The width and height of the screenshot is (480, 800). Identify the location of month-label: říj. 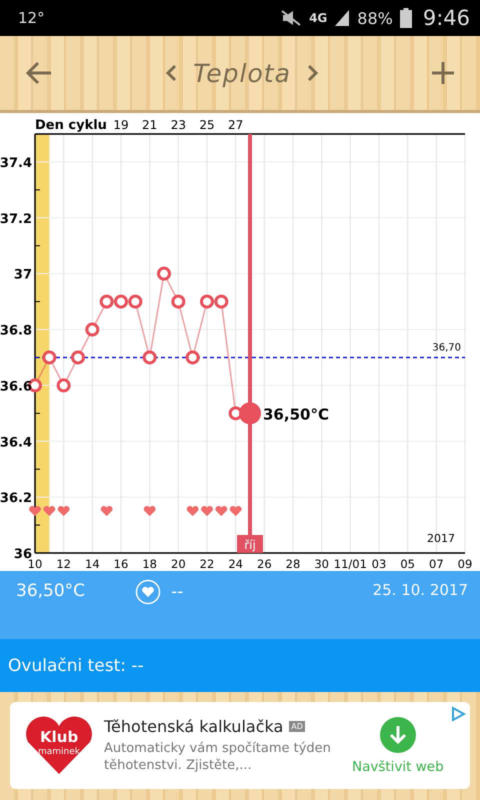
(250, 545).